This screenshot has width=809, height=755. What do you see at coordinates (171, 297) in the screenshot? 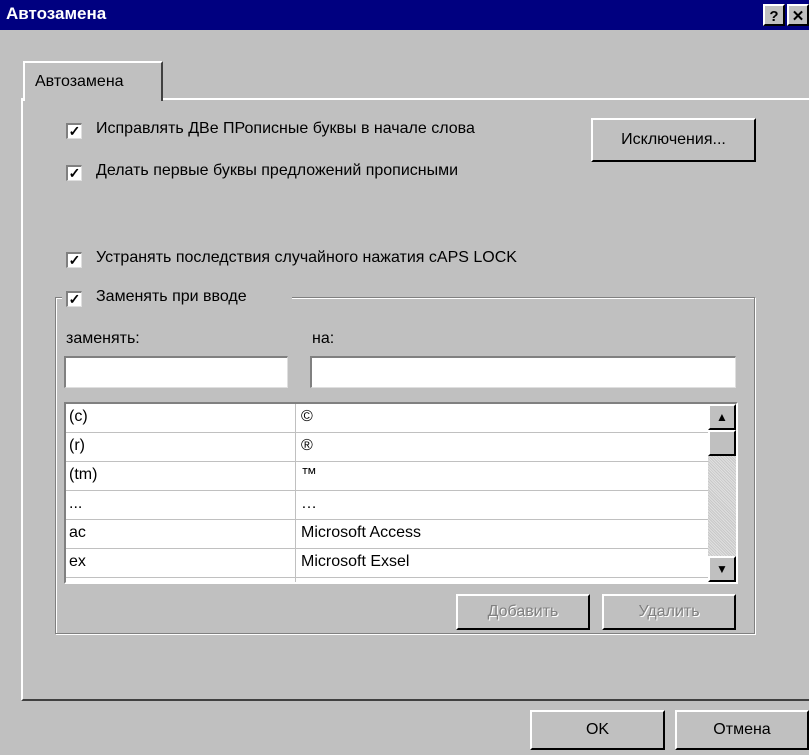
I see `replace-on-type-label: Заменять при вводе` at bounding box center [171, 297].